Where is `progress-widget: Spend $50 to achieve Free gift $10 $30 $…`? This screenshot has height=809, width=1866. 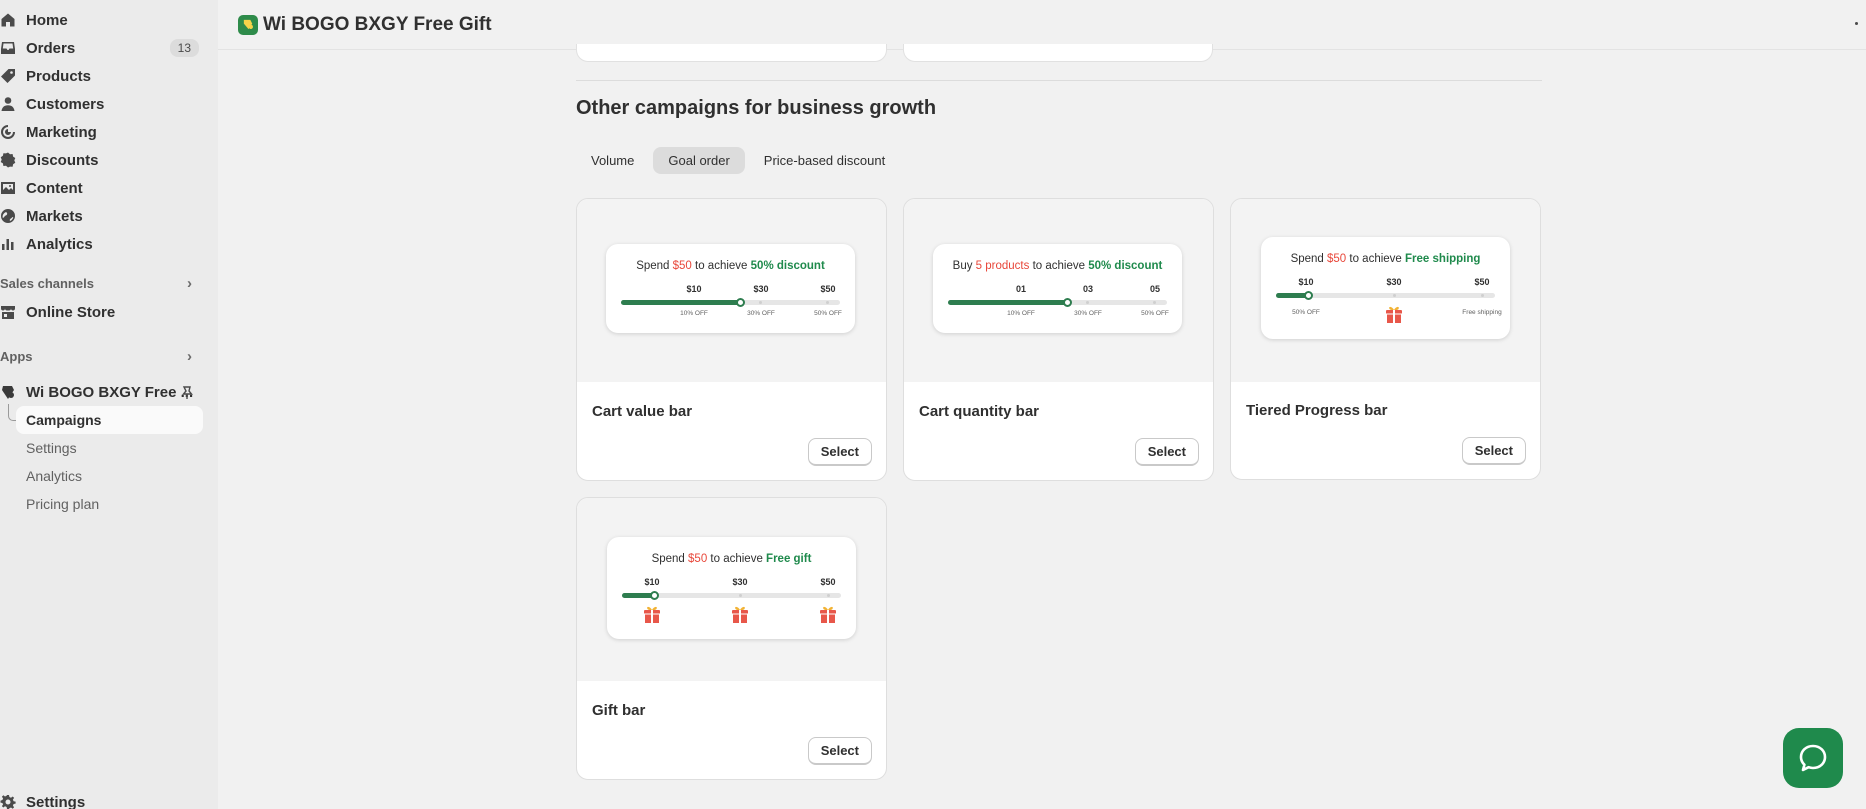 progress-widget: Spend $50 to achieve Free gift $10 $30 $… is located at coordinates (731, 588).